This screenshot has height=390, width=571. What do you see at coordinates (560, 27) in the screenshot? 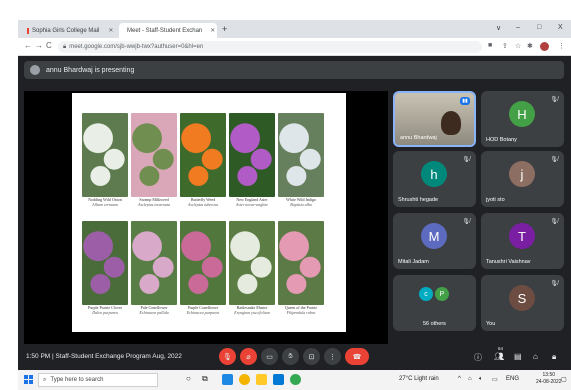
I see `close-window-button: X` at bounding box center [560, 27].